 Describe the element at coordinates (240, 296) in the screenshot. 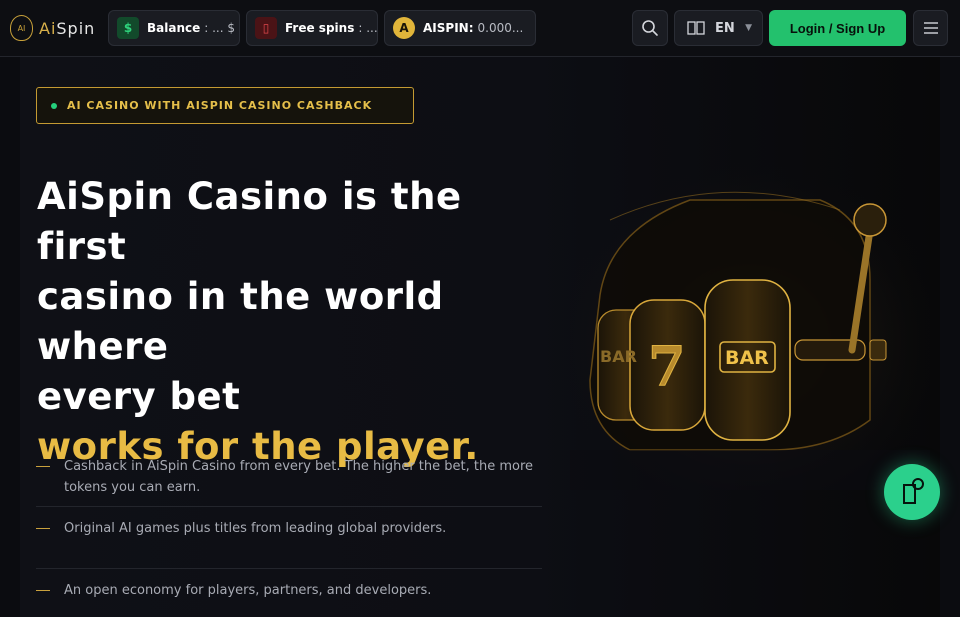

I see `headline-line: casino in the world` at that location.